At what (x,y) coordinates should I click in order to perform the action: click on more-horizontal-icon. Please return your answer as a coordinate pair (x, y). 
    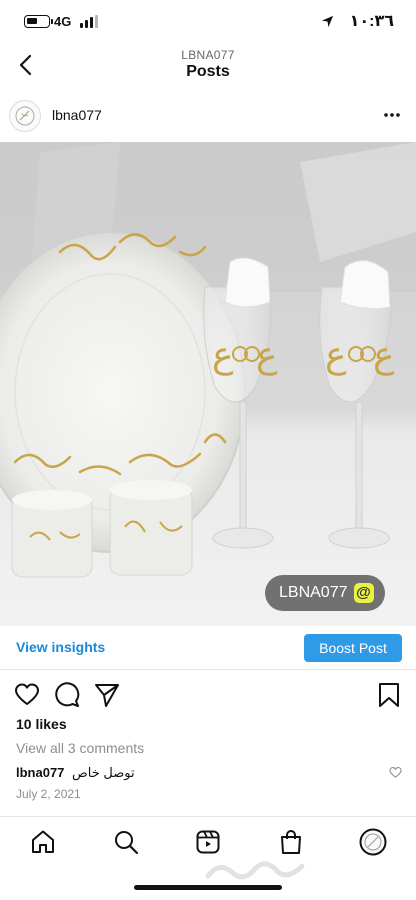
    Looking at the image, I should click on (392, 115).